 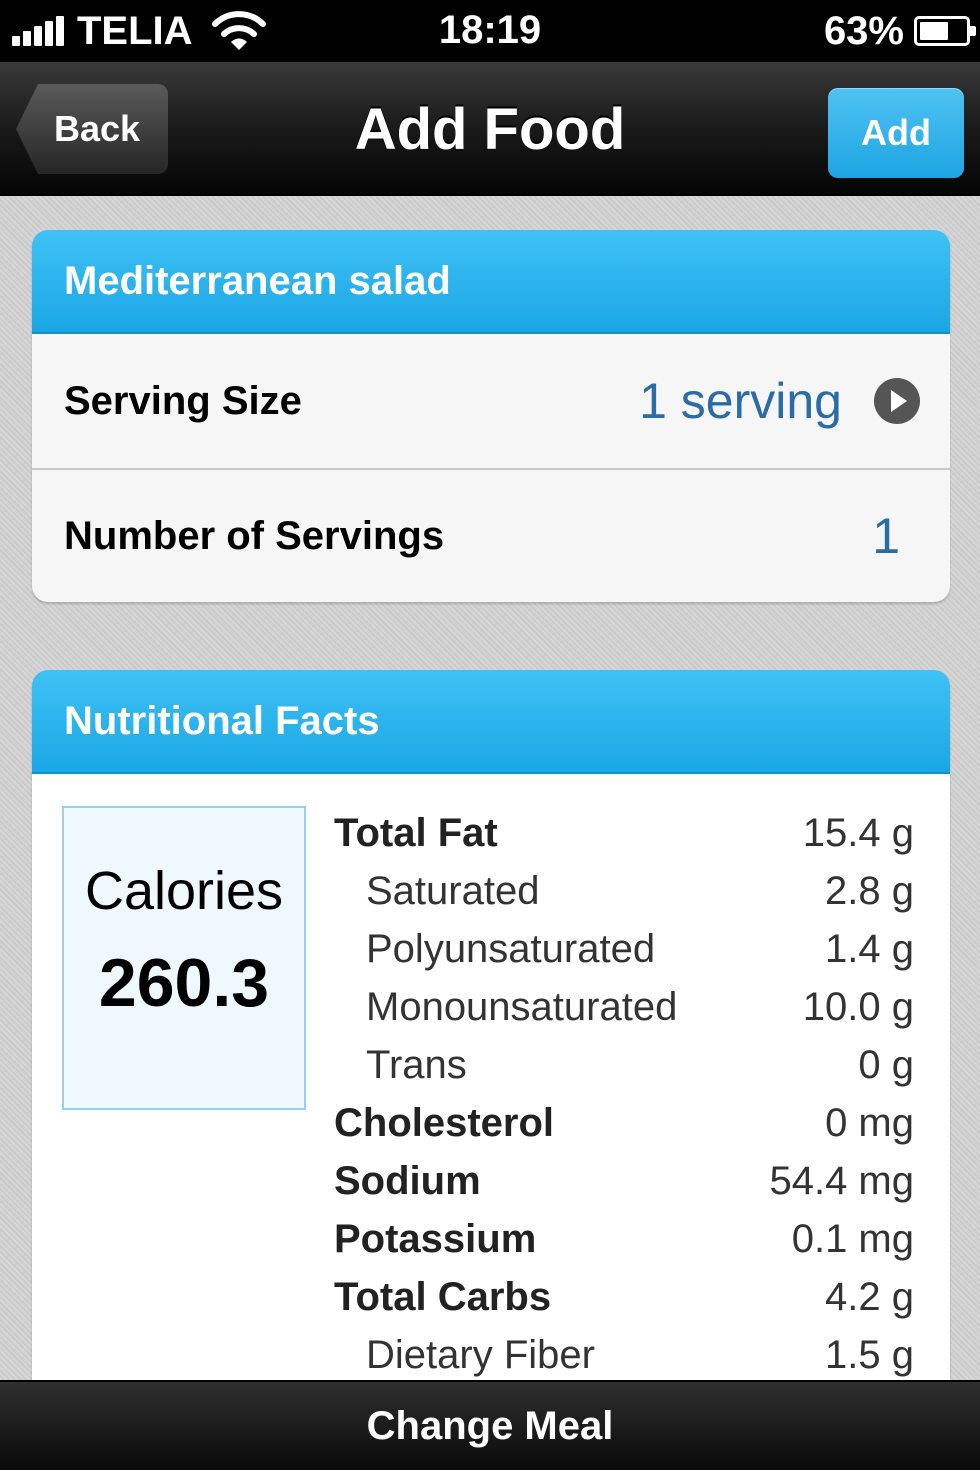 What do you see at coordinates (453, 890) in the screenshot?
I see `nutrient-name: Saturated` at bounding box center [453, 890].